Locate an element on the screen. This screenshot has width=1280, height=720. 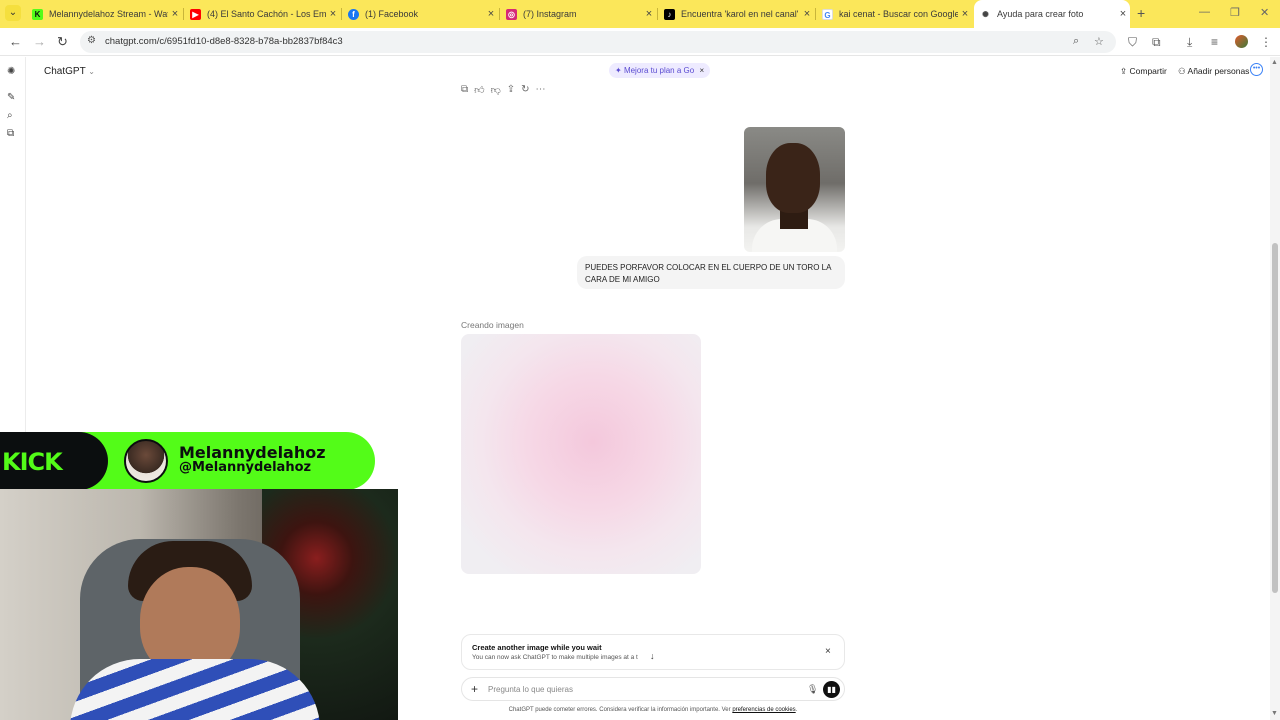
tab-youtube: ▶ (4) El Santo Cachón - Los Emba × is located at coordinates (262, 14).